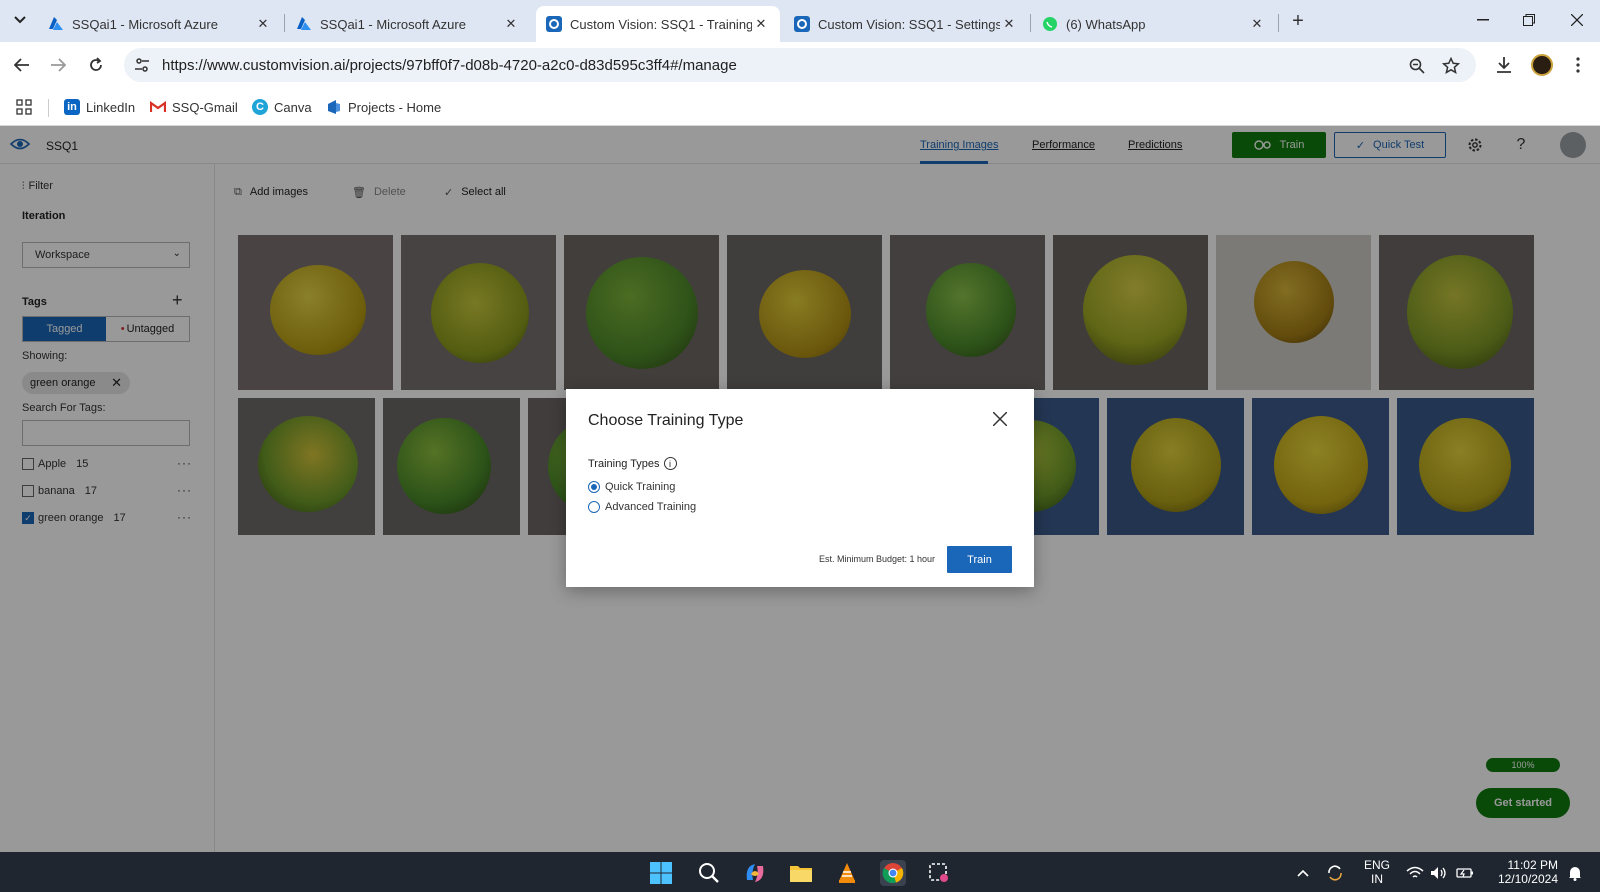 Image resolution: width=1600 pixels, height=892 pixels. Describe the element at coordinates (1376, 865) in the screenshot. I see `language-code: ENG` at that location.